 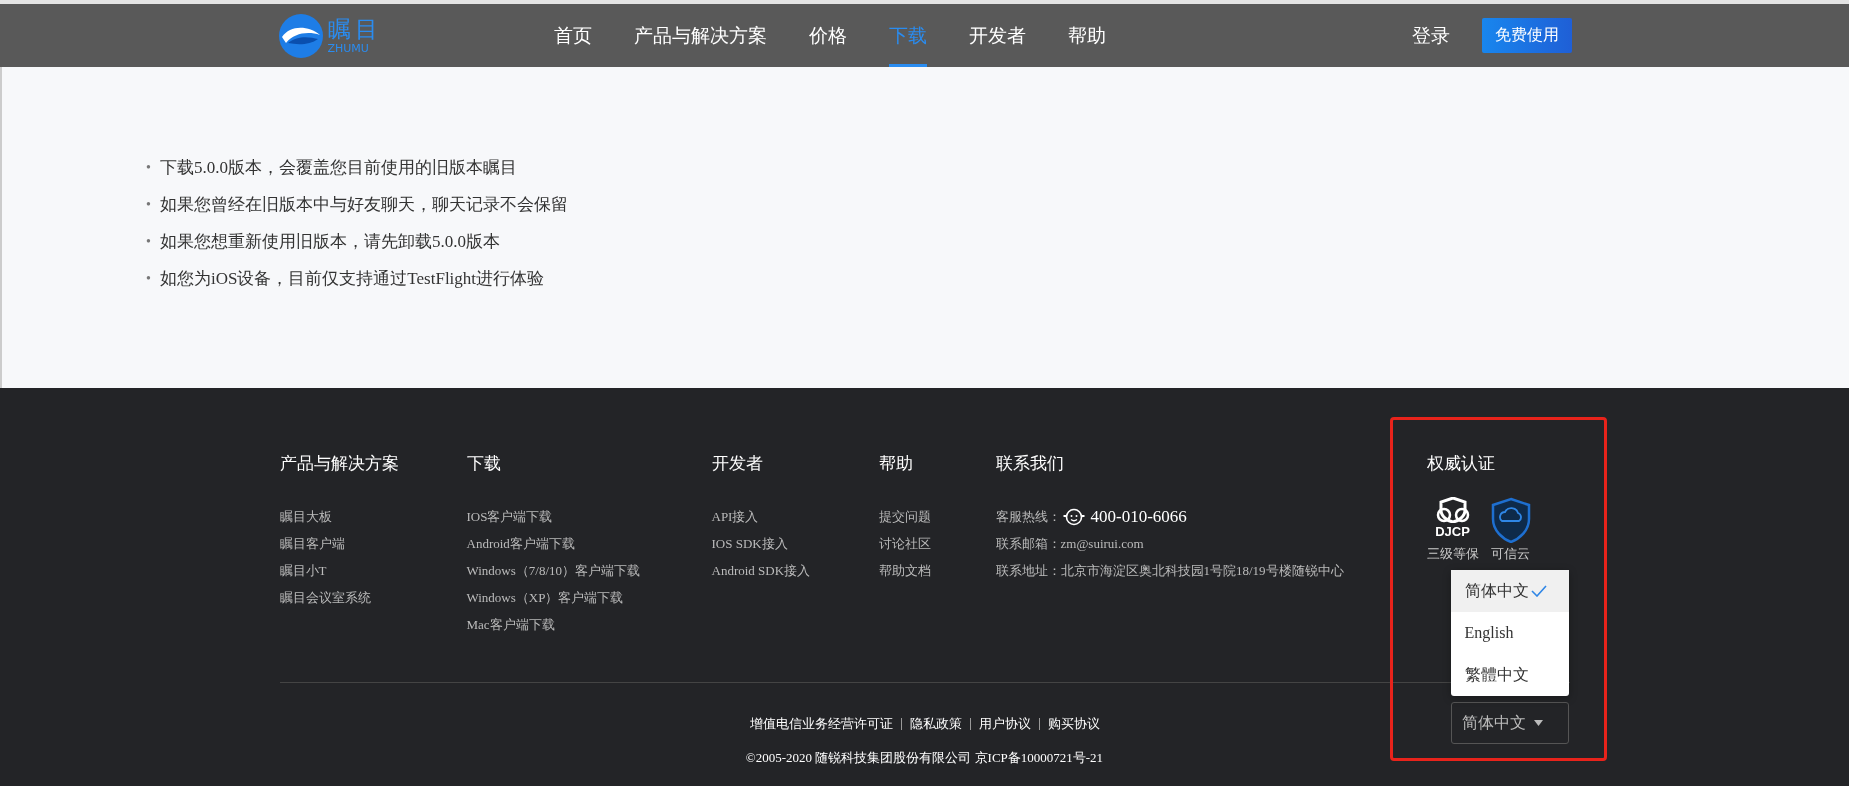 What do you see at coordinates (303, 570) in the screenshot?
I see `footer-link: 瞩目小T` at bounding box center [303, 570].